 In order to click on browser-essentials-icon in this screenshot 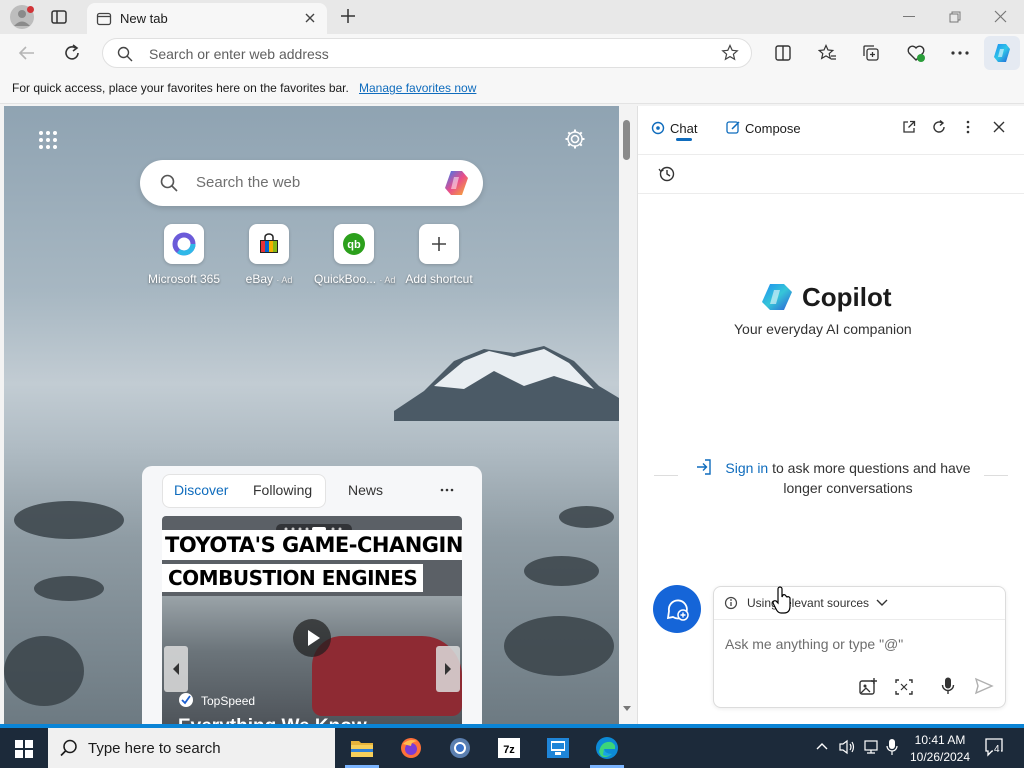, I will do `click(916, 53)`.